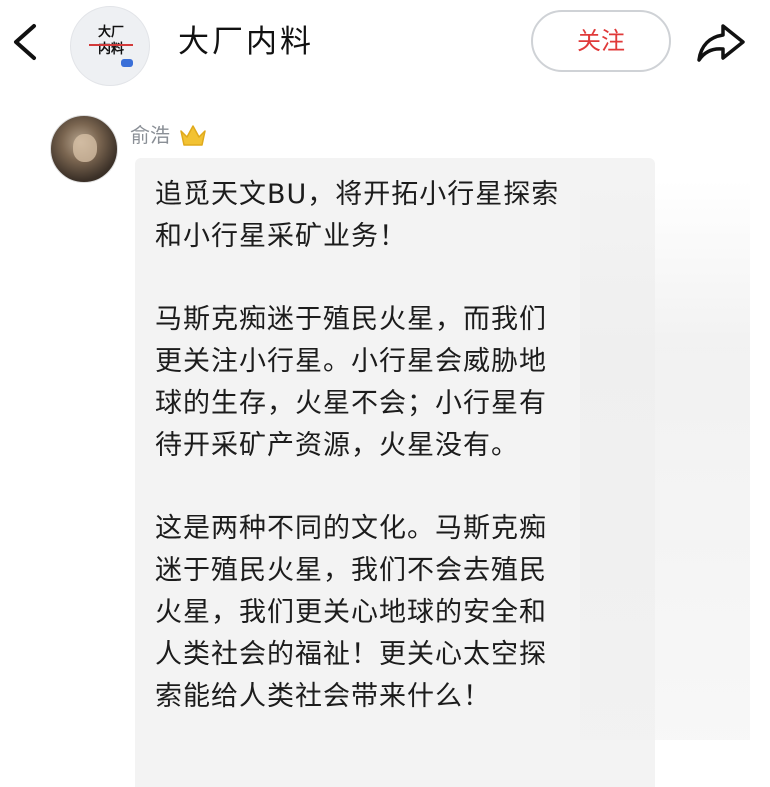 The height and width of the screenshot is (787, 770). I want to click on crown-icon, so click(193, 135).